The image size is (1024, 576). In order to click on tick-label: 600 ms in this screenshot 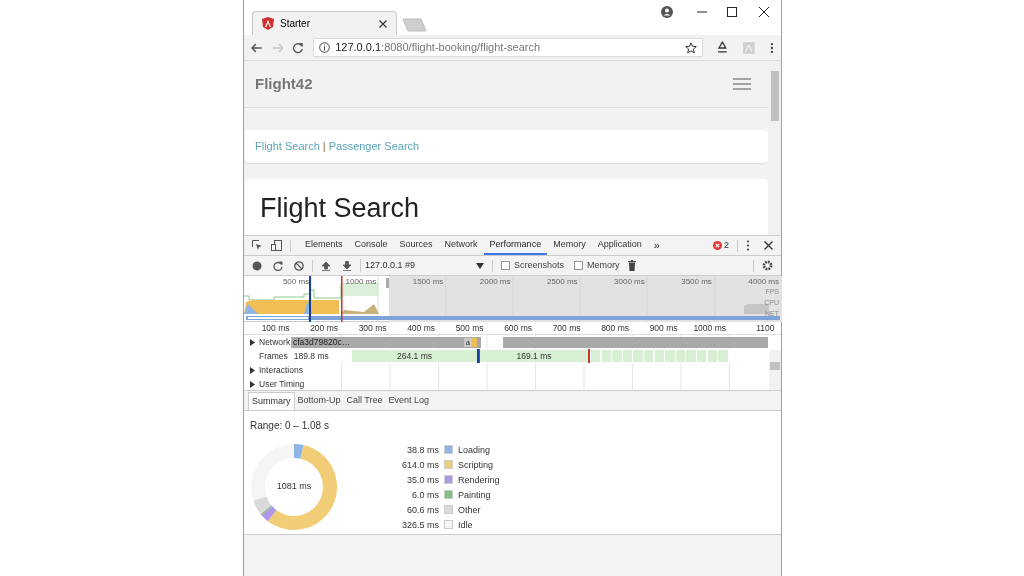, I will do `click(518, 328)`.